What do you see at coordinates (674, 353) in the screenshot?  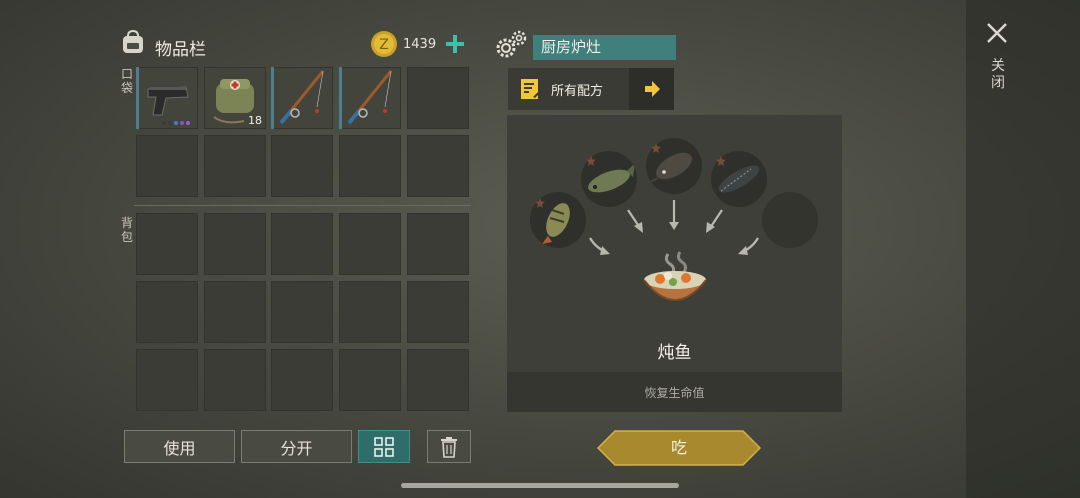 I see `result-name: 炖鱼` at bounding box center [674, 353].